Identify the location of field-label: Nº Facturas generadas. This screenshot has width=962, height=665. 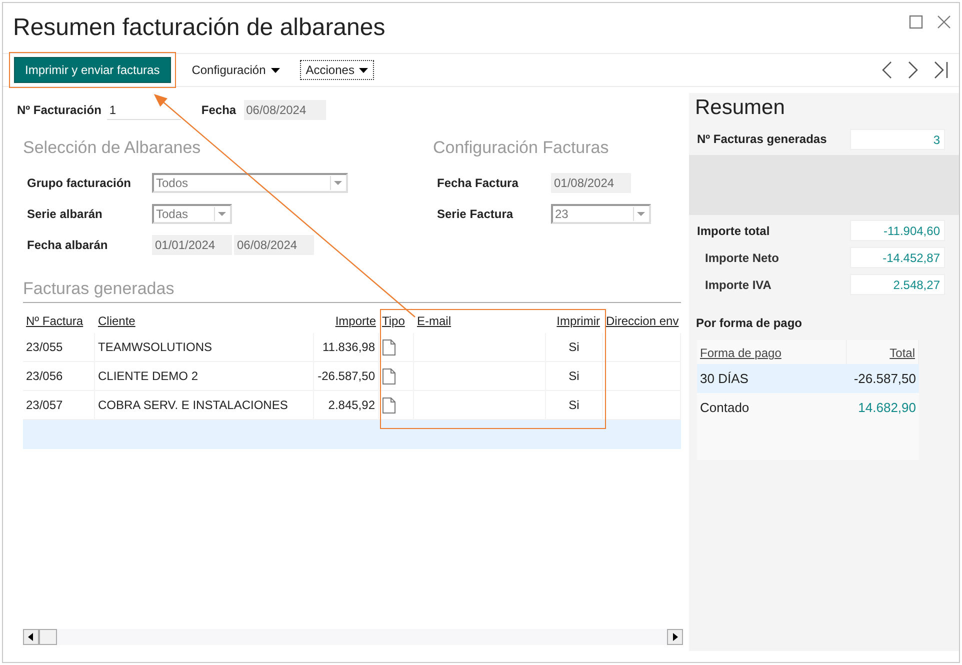
(762, 139).